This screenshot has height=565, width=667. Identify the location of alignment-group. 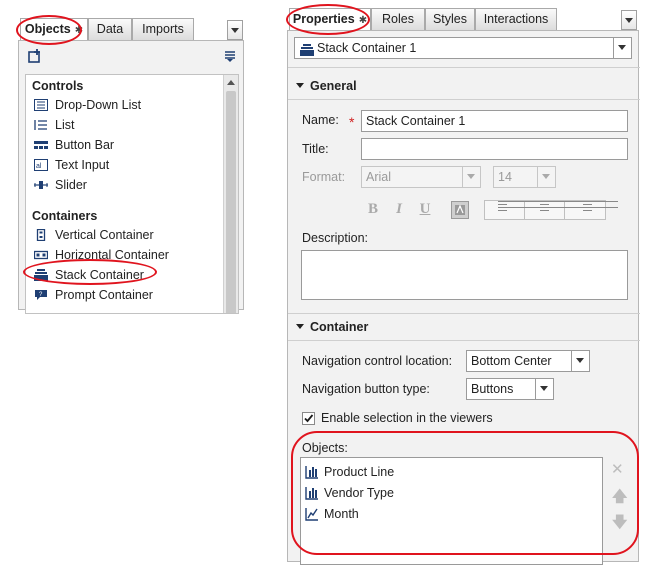
(551, 210).